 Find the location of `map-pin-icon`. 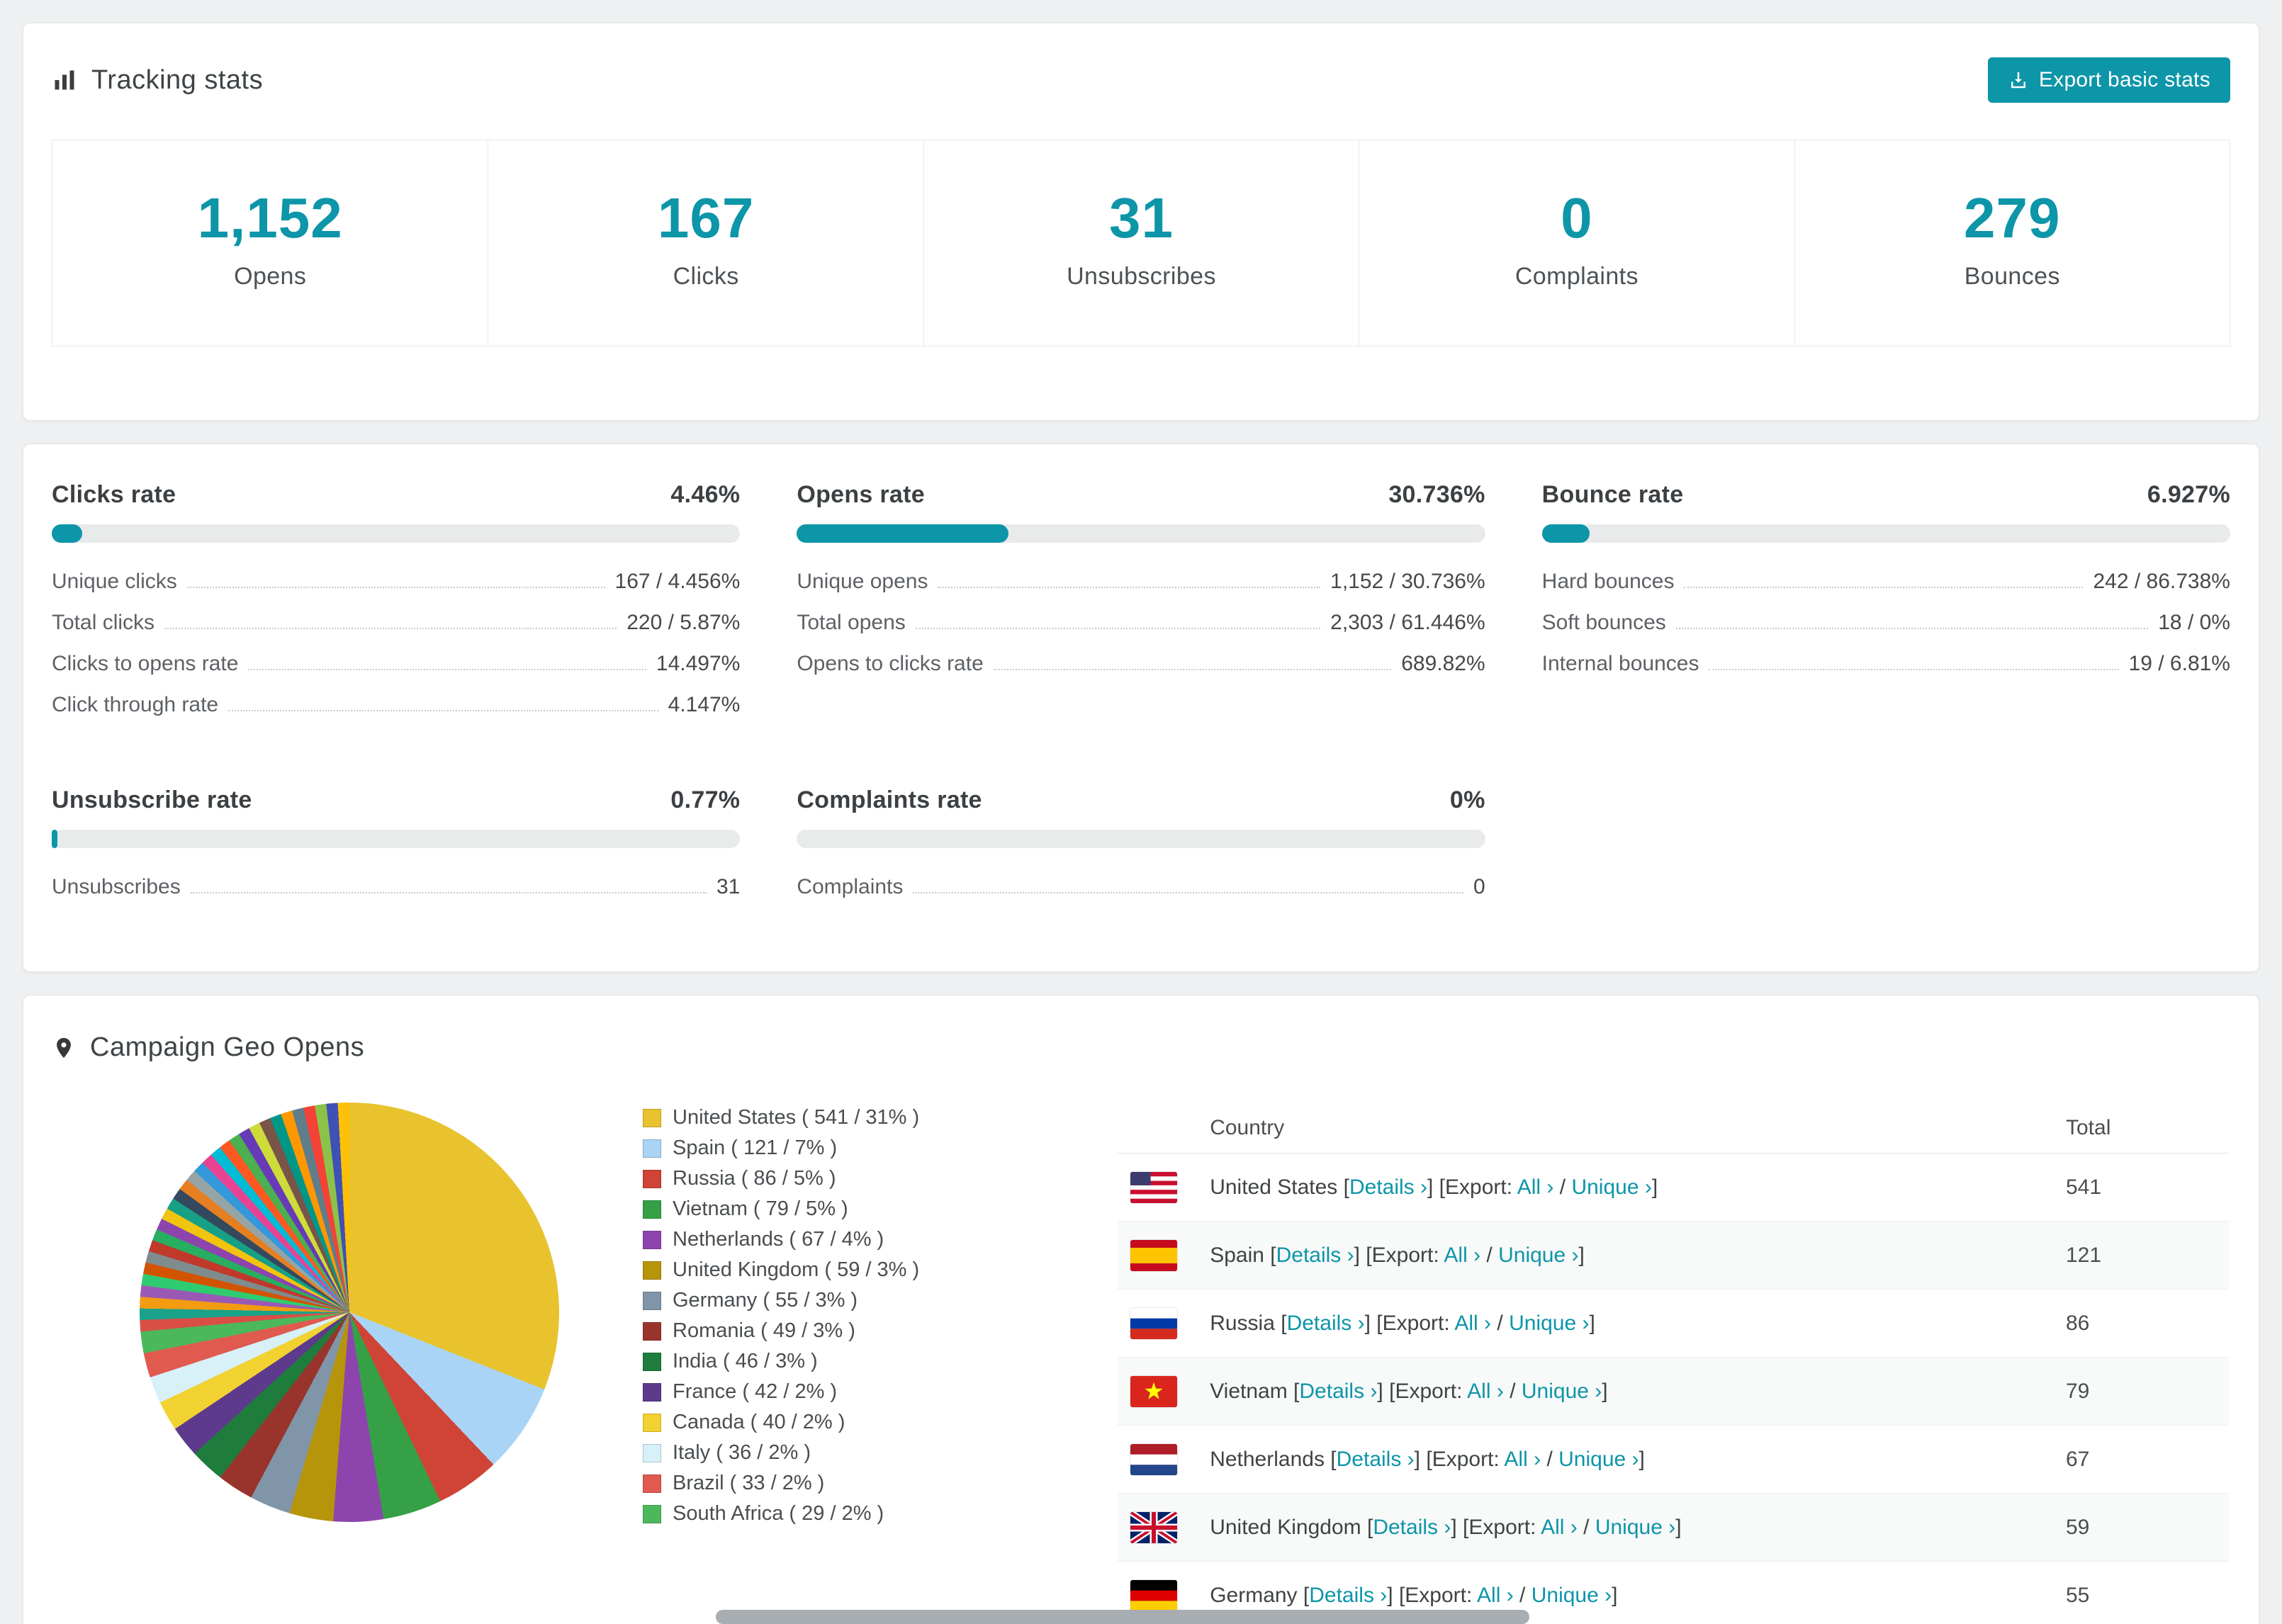

map-pin-icon is located at coordinates (64, 1048).